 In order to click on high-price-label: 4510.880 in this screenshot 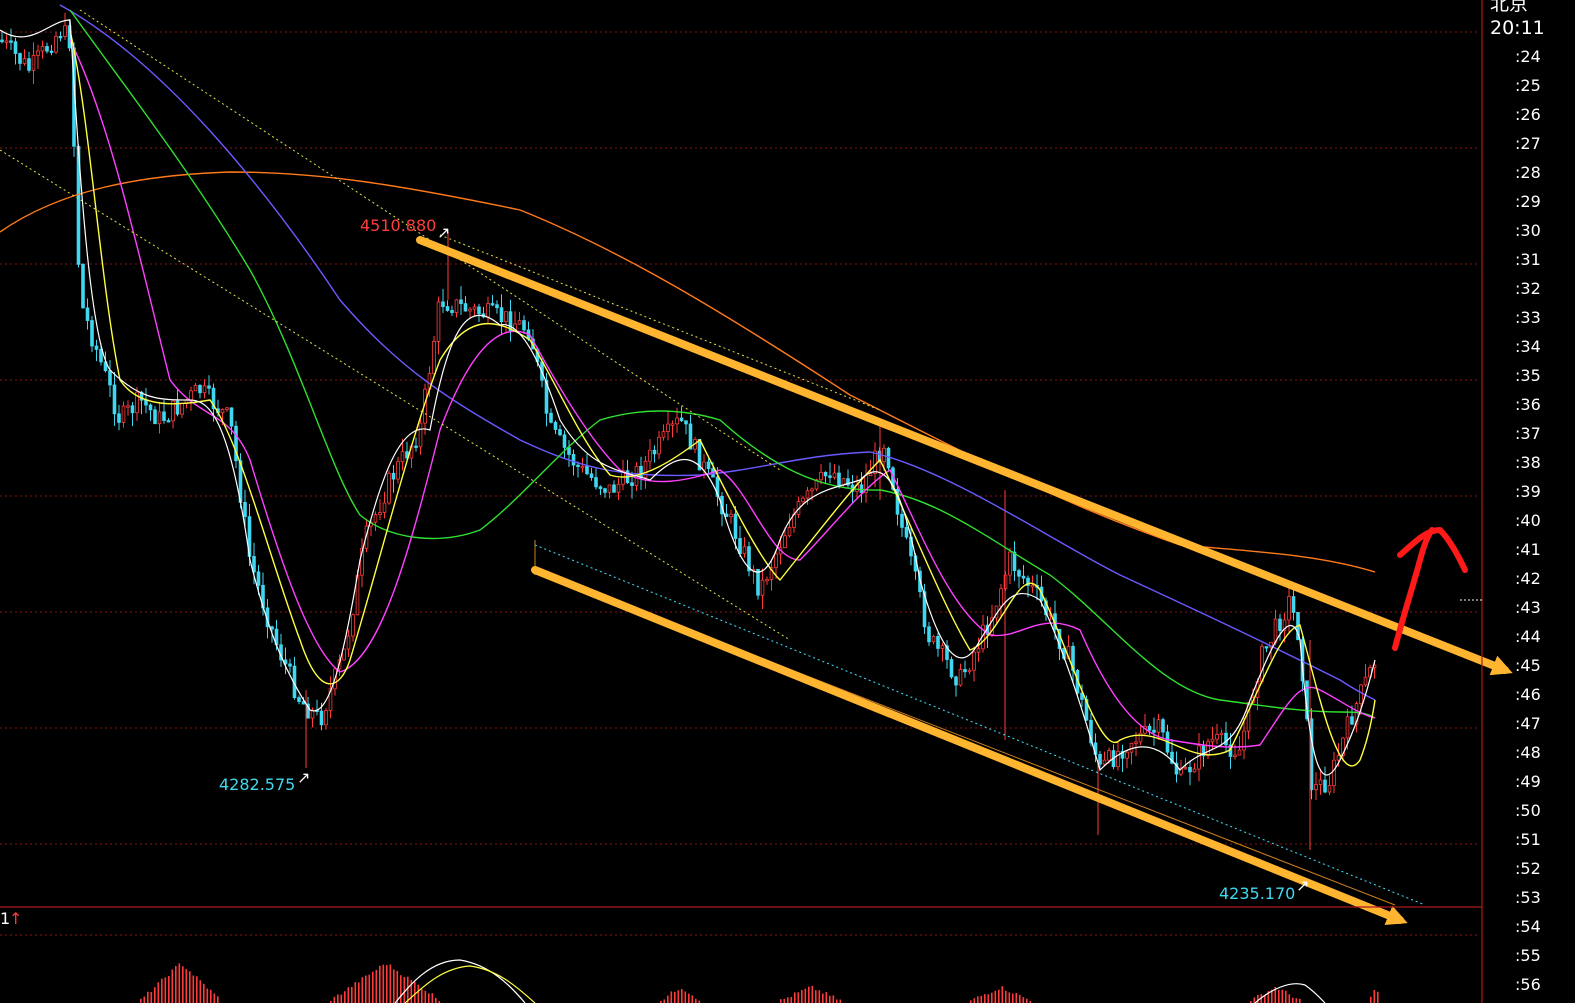, I will do `click(398, 225)`.